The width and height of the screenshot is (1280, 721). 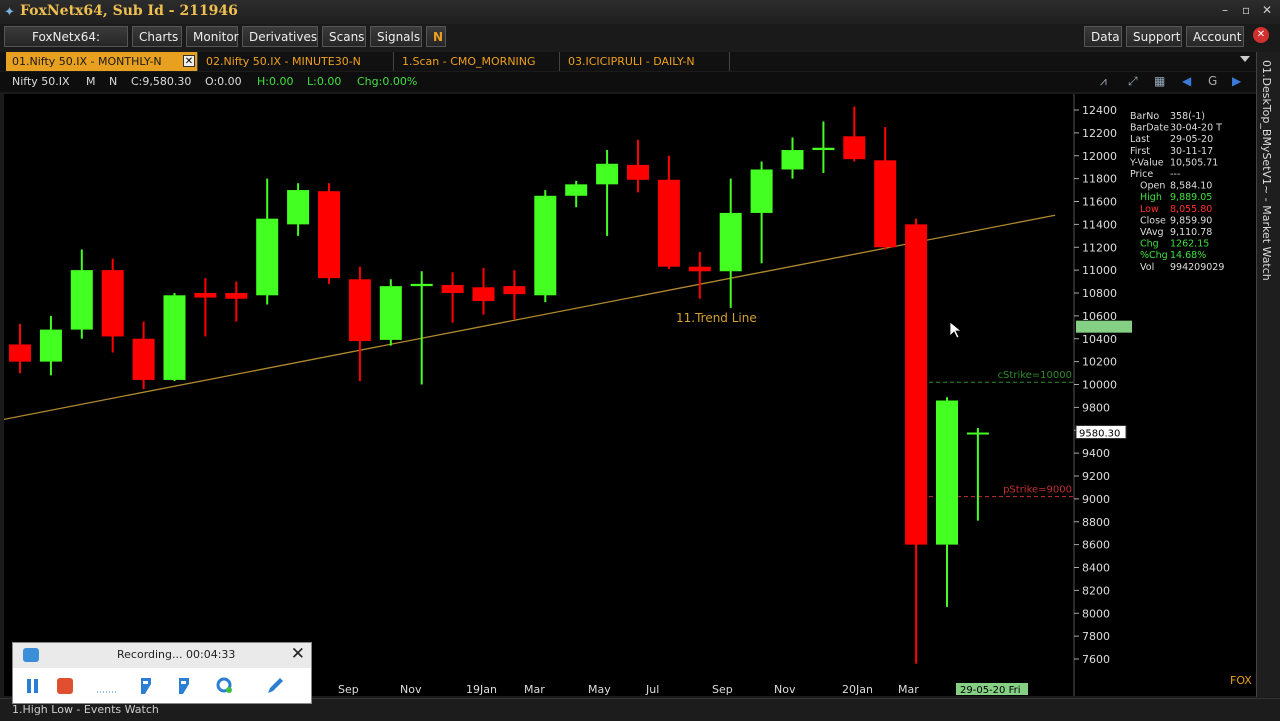 What do you see at coordinates (1149, 244) in the screenshot?
I see `panel-key: Chg` at bounding box center [1149, 244].